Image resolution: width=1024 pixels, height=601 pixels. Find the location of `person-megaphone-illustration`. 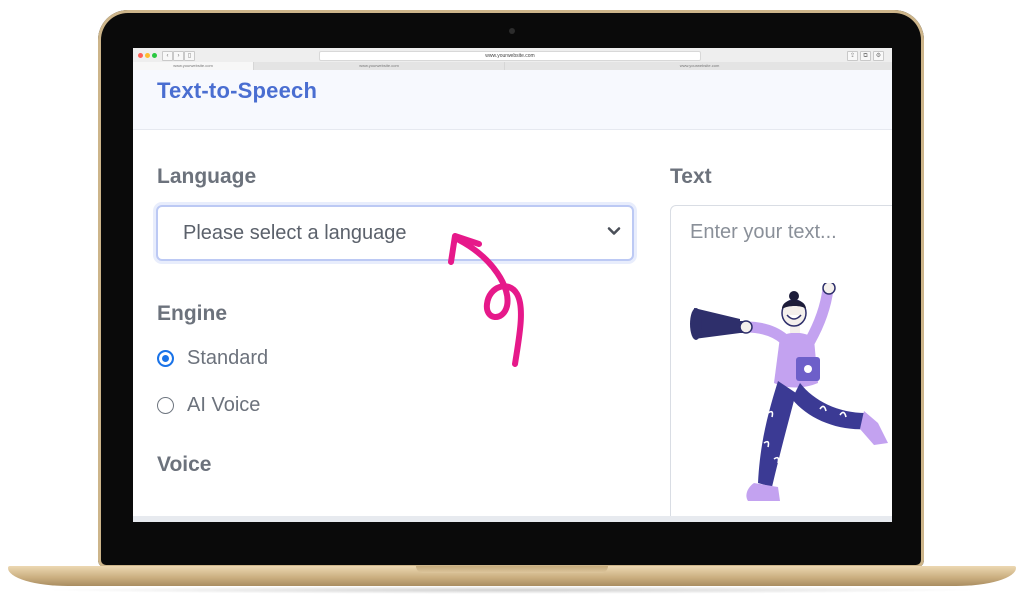

person-megaphone-illustration is located at coordinates (789, 392).